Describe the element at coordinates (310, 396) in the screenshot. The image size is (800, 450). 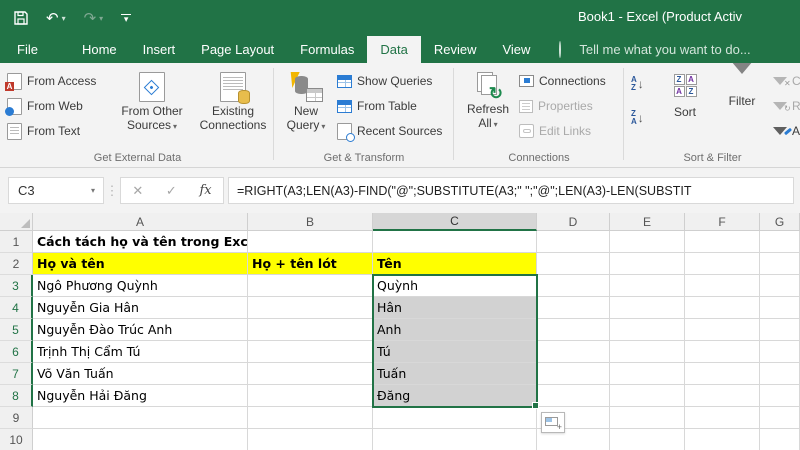
I see `cell-B8` at that location.